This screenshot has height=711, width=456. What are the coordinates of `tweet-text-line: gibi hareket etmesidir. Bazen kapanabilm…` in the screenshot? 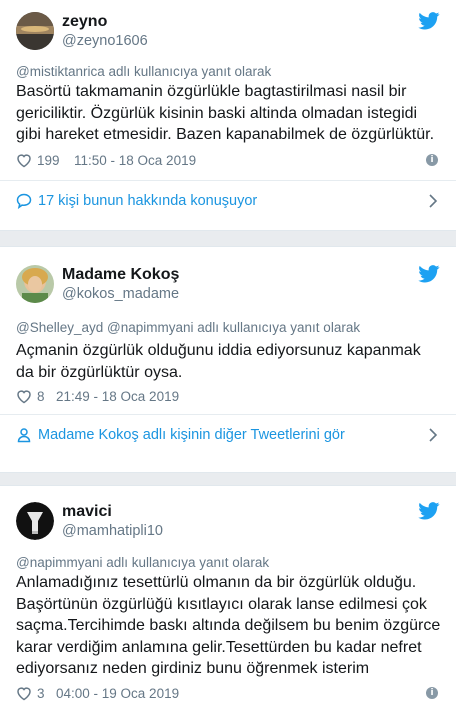 It's located at (225, 134).